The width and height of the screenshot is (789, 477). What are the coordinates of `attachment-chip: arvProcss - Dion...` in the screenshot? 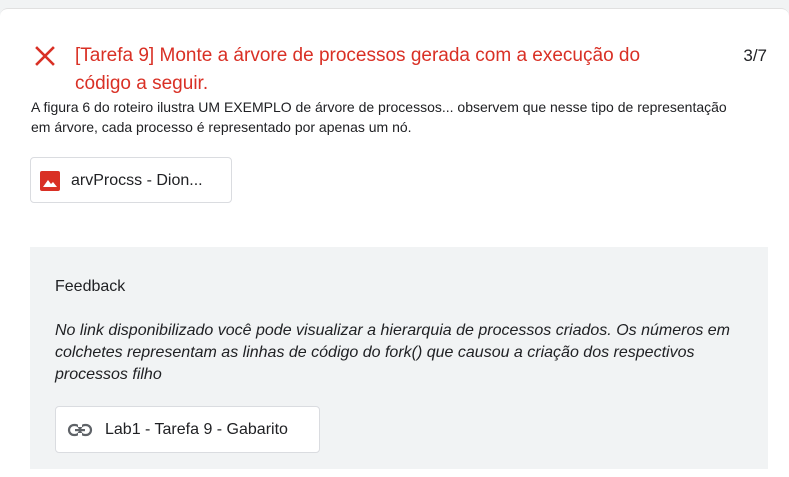 It's located at (131, 180).